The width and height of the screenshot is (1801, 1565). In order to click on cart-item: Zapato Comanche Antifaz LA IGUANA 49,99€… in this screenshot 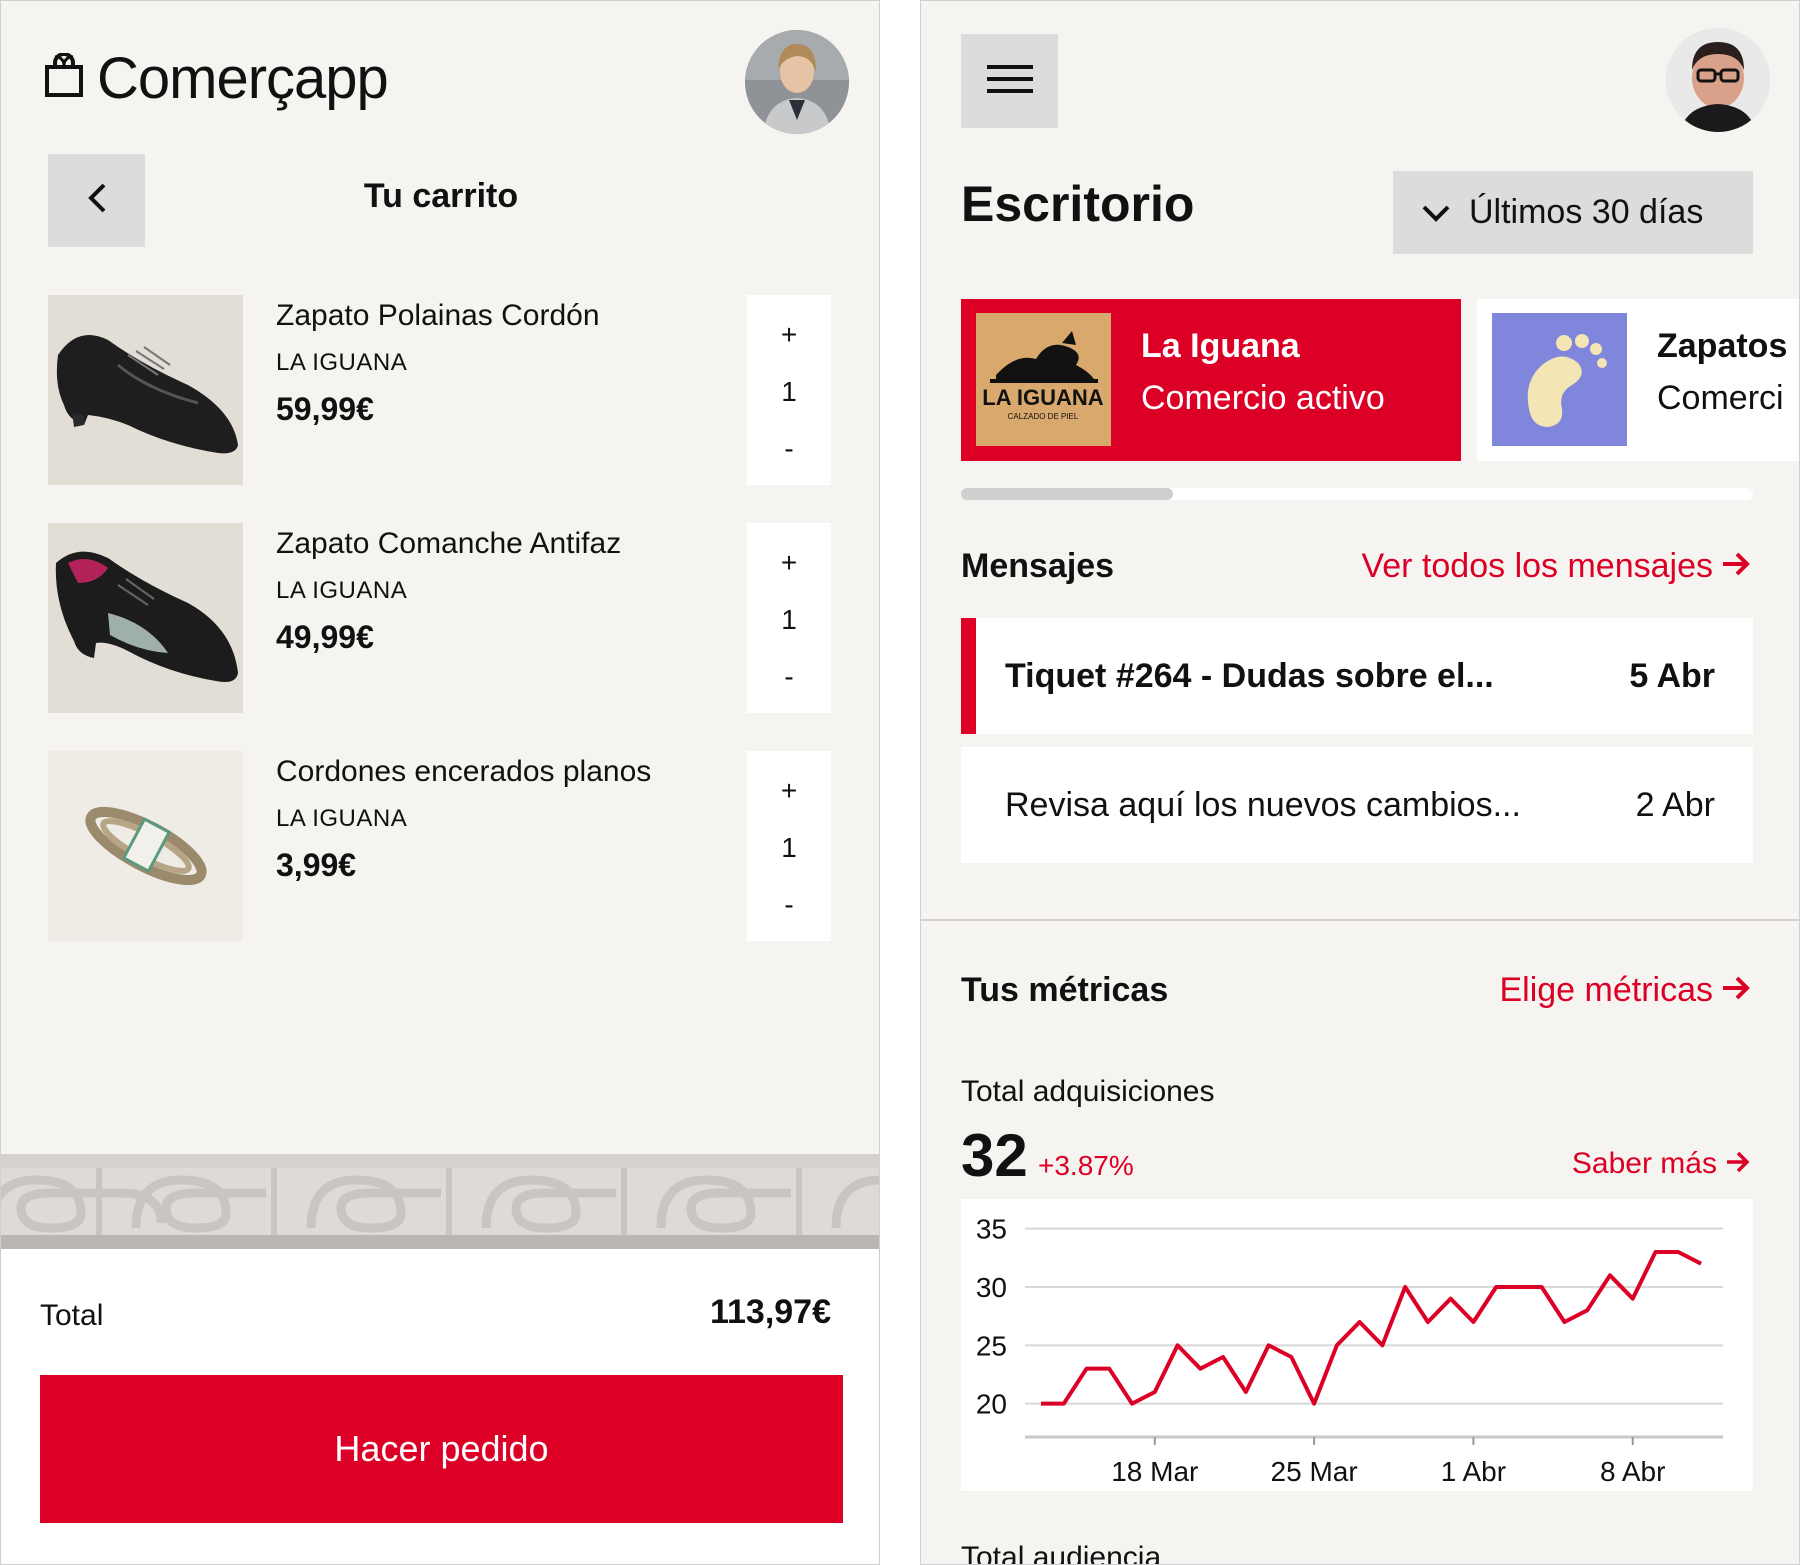, I will do `click(439, 618)`.